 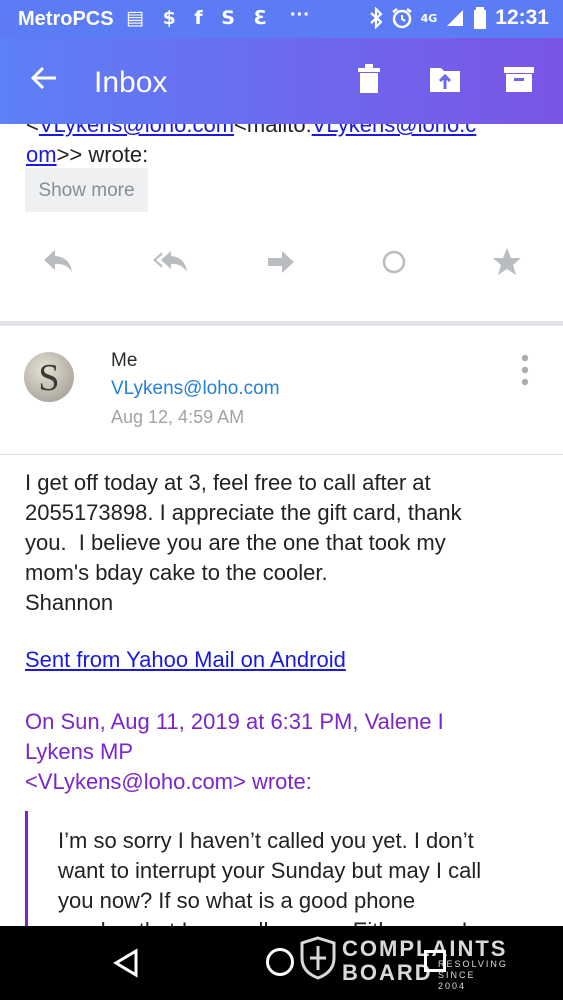 I want to click on more-options-icon, so click(x=525, y=370).